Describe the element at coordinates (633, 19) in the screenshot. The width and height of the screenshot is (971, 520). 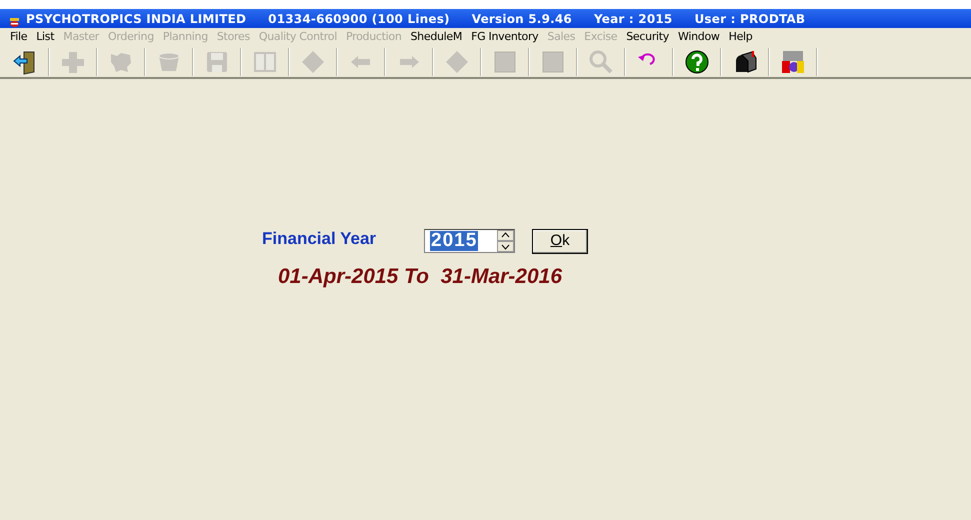
I see `window-title-text: Year : 2015` at that location.